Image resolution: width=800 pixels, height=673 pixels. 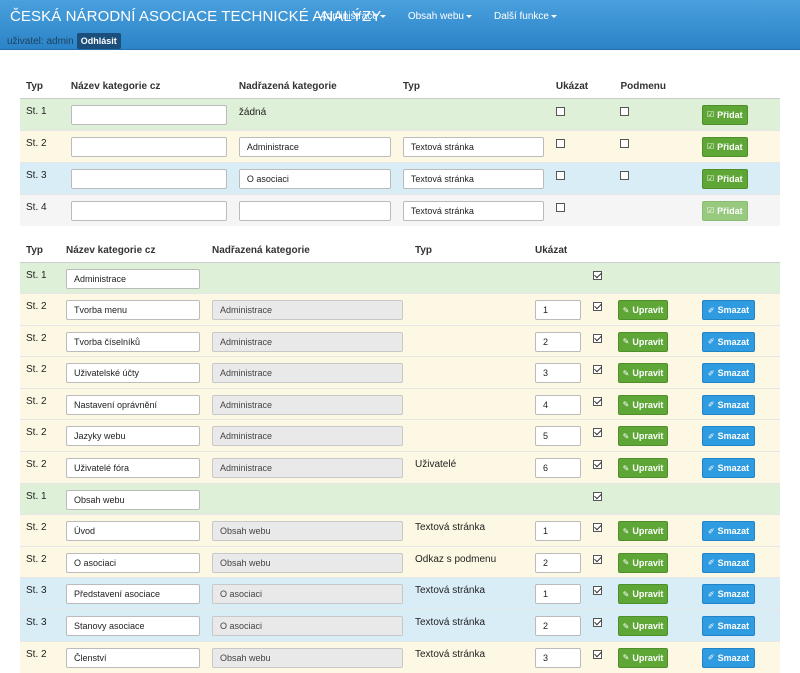 What do you see at coordinates (733, 436) in the screenshot?
I see `delete-button-label: Smazat` at bounding box center [733, 436].